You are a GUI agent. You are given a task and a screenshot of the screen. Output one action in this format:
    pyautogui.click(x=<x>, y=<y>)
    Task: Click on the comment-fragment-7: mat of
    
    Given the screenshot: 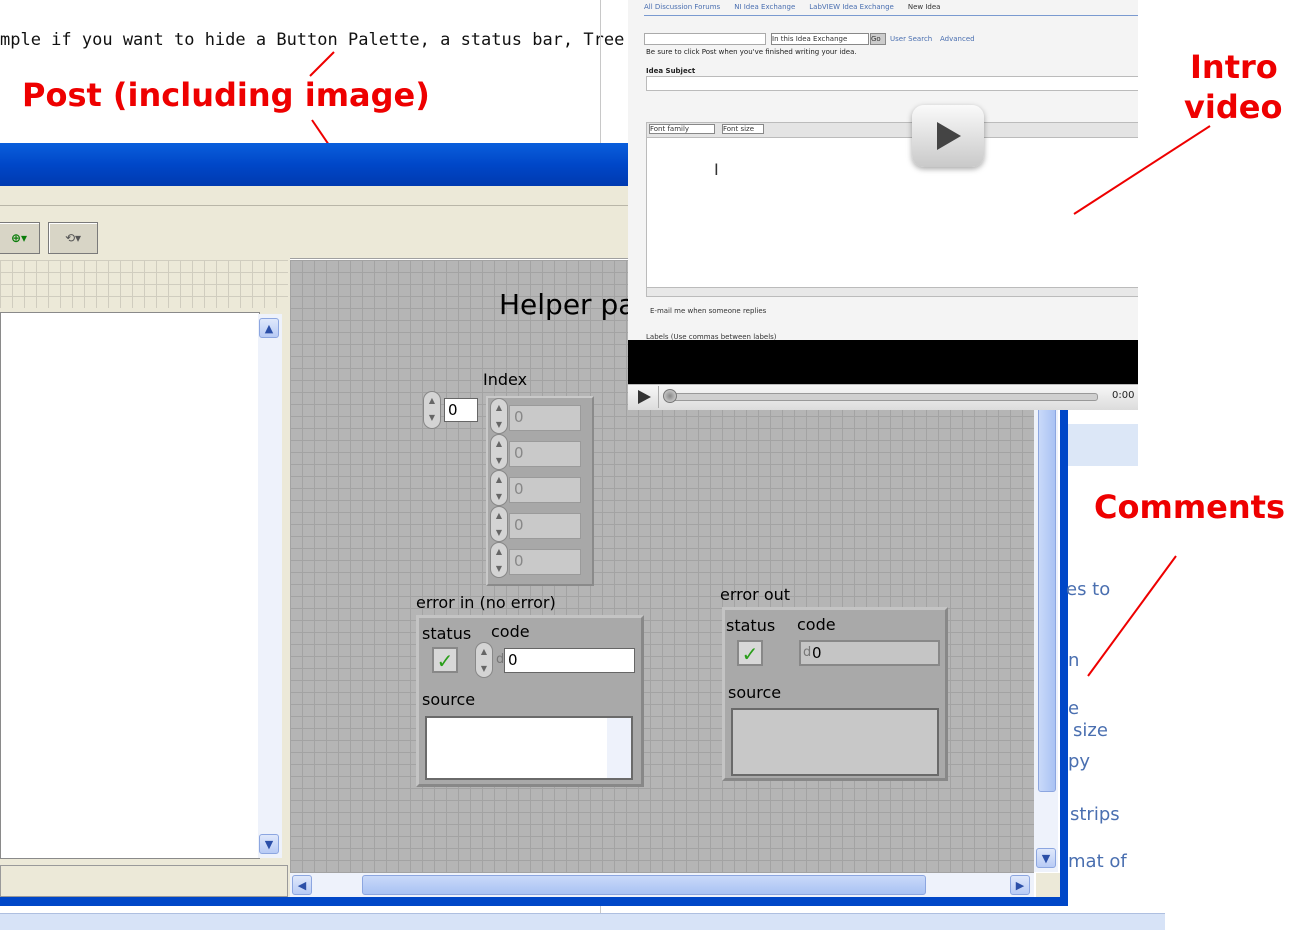 What is the action you would take?
    pyautogui.click(x=1097, y=861)
    